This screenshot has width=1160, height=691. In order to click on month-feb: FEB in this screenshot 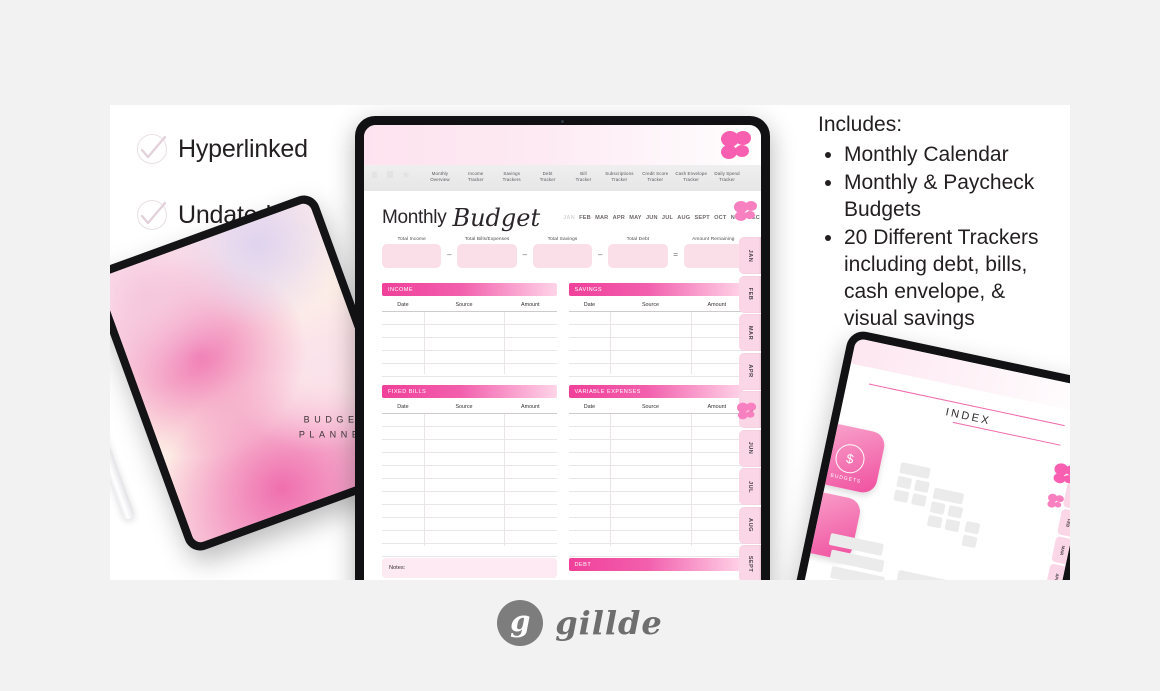, I will do `click(585, 218)`.